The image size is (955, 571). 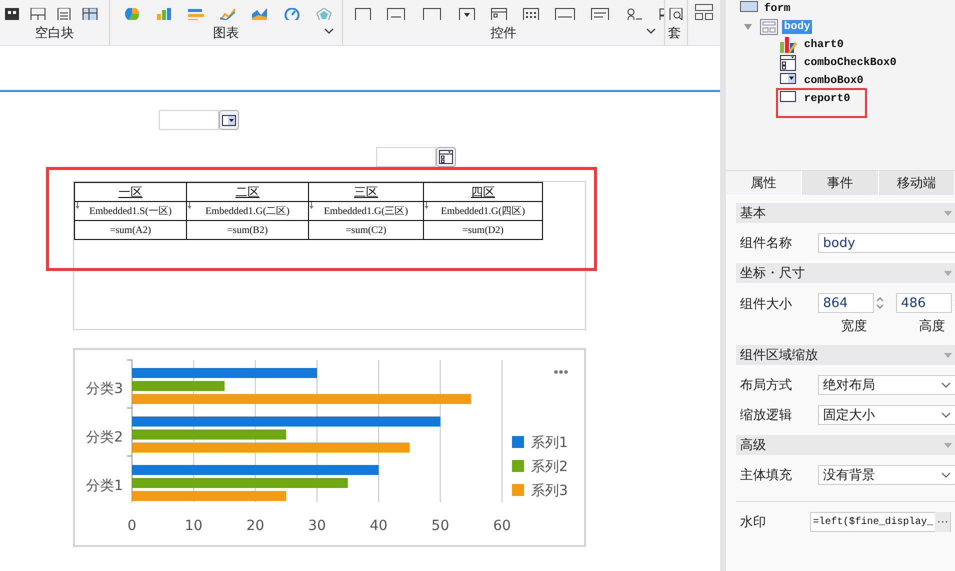 I want to click on combo-box-field, so click(x=189, y=120).